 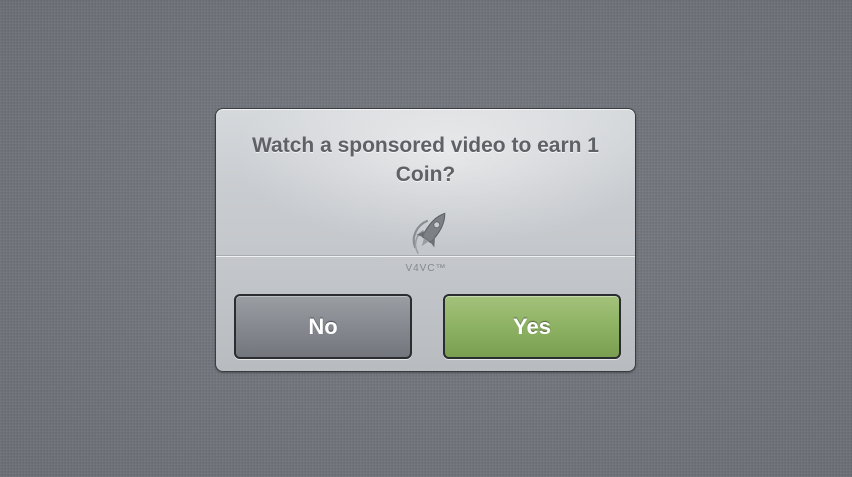 I want to click on brand-text: V4VC™, so click(x=426, y=268).